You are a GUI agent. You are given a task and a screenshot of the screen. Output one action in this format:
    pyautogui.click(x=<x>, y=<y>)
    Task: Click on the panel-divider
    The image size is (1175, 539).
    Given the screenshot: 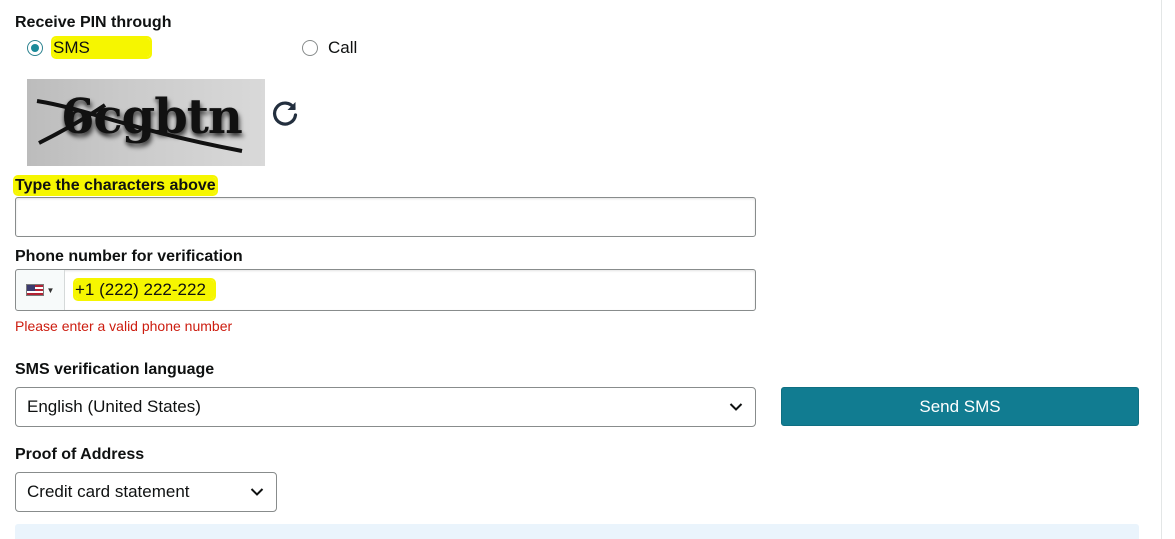 What is the action you would take?
    pyautogui.click(x=1161, y=269)
    